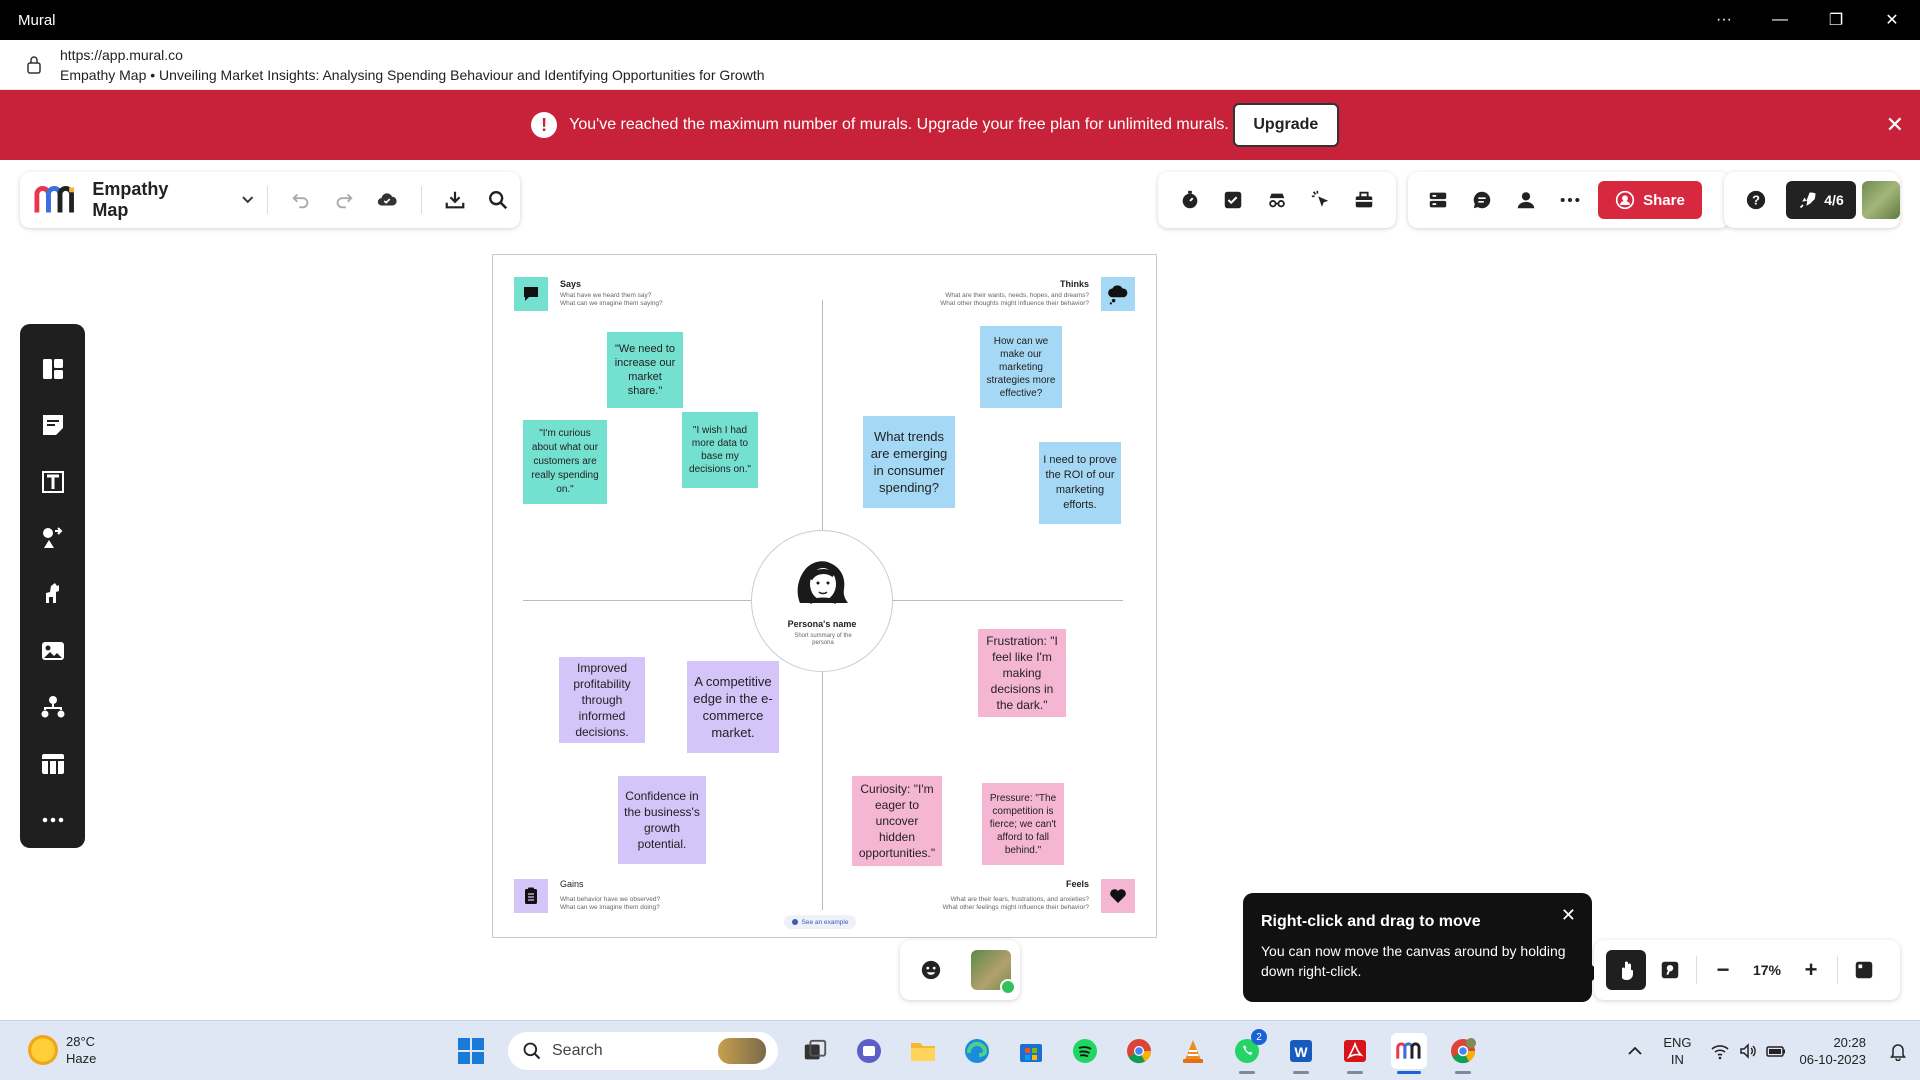 This screenshot has height=1080, width=1920. Describe the element at coordinates (1321, 200) in the screenshot. I see `summon-cursor-icon` at that location.